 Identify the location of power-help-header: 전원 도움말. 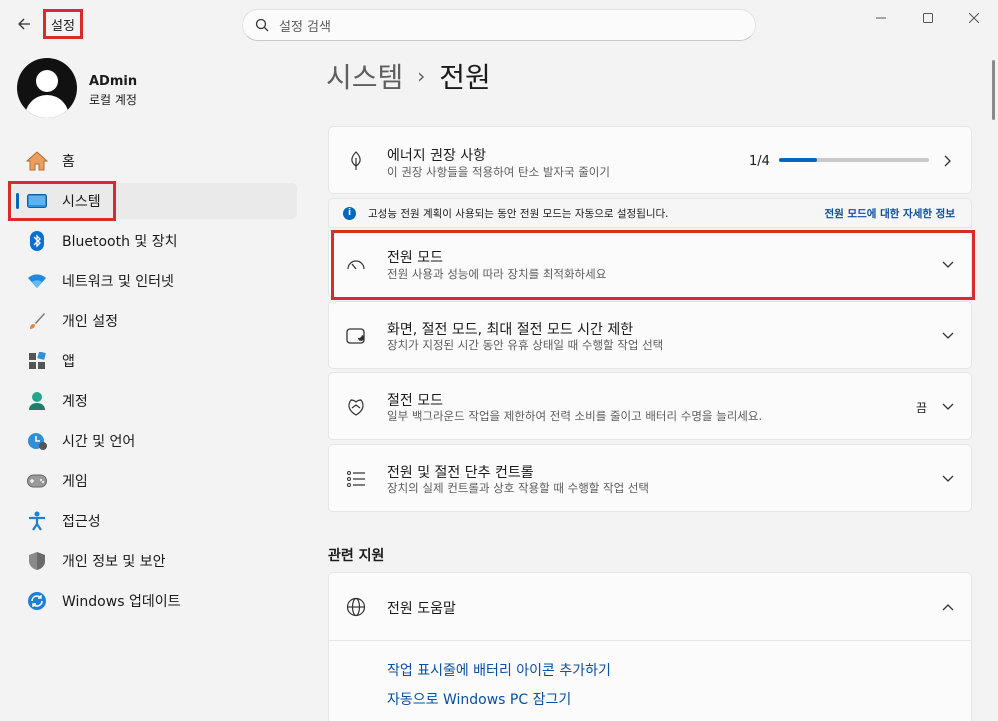
(650, 606).